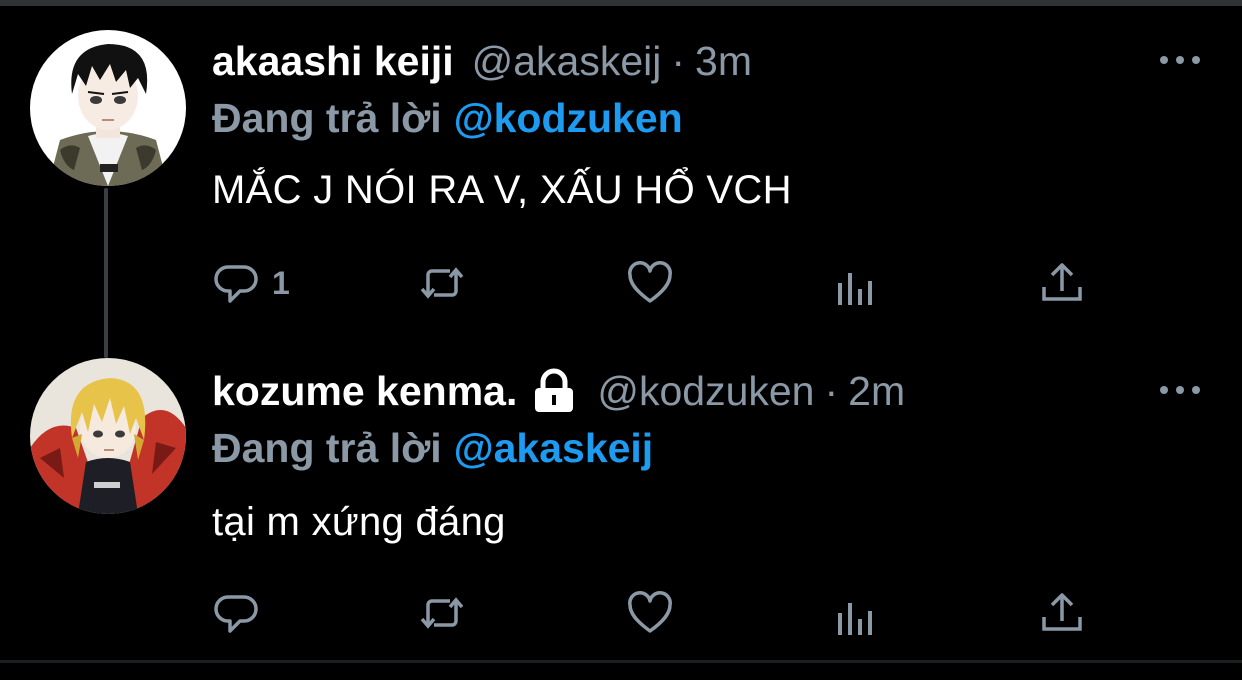 Image resolution: width=1242 pixels, height=680 pixels. I want to click on reply-button, so click(238, 613).